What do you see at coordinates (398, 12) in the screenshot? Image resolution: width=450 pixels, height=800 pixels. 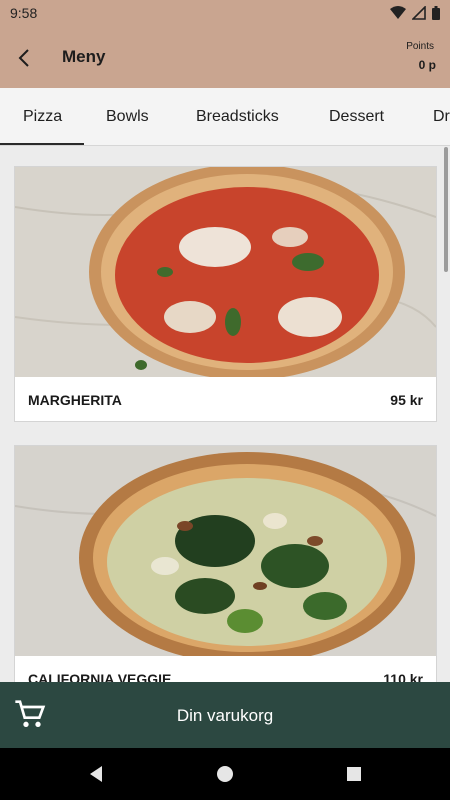 I see `wifi-icon` at bounding box center [398, 12].